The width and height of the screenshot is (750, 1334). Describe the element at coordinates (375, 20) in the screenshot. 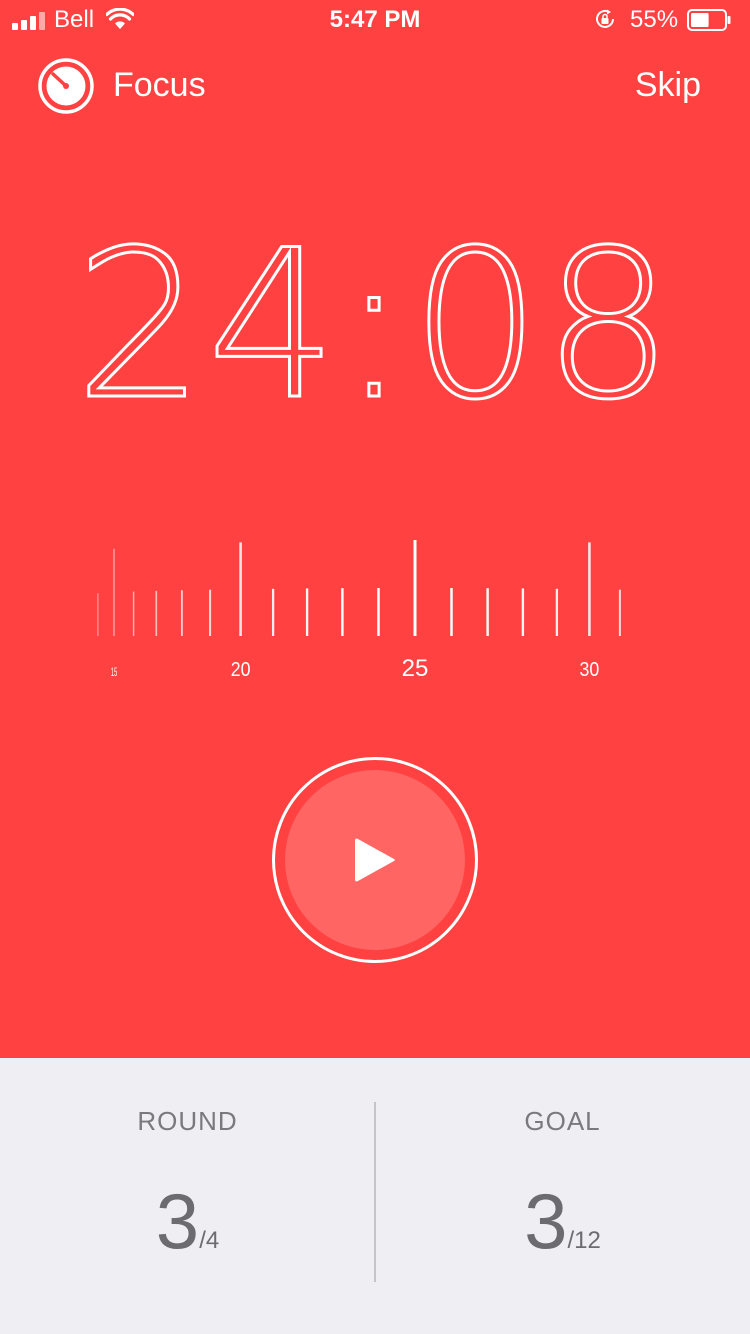

I see `status-bar: Bell 5:47 PM 55%` at that location.